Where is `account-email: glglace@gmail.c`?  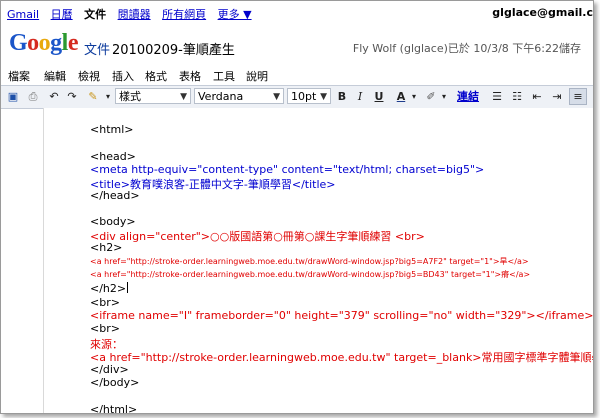
account-email: glglace@gmail.c is located at coordinates (542, 12).